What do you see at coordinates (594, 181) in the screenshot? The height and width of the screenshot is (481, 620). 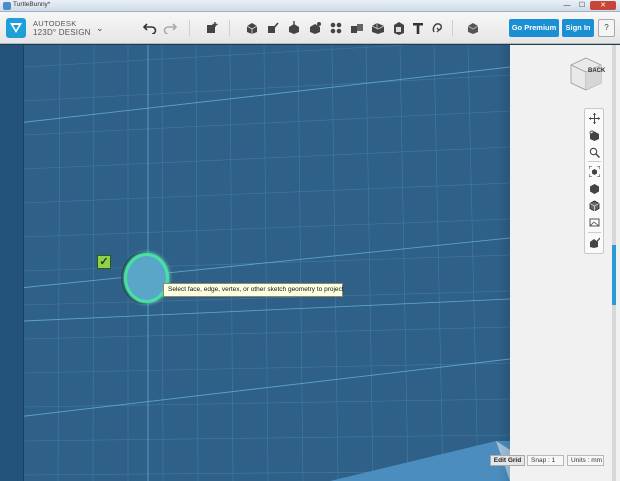 I see `navigation-bar` at bounding box center [594, 181].